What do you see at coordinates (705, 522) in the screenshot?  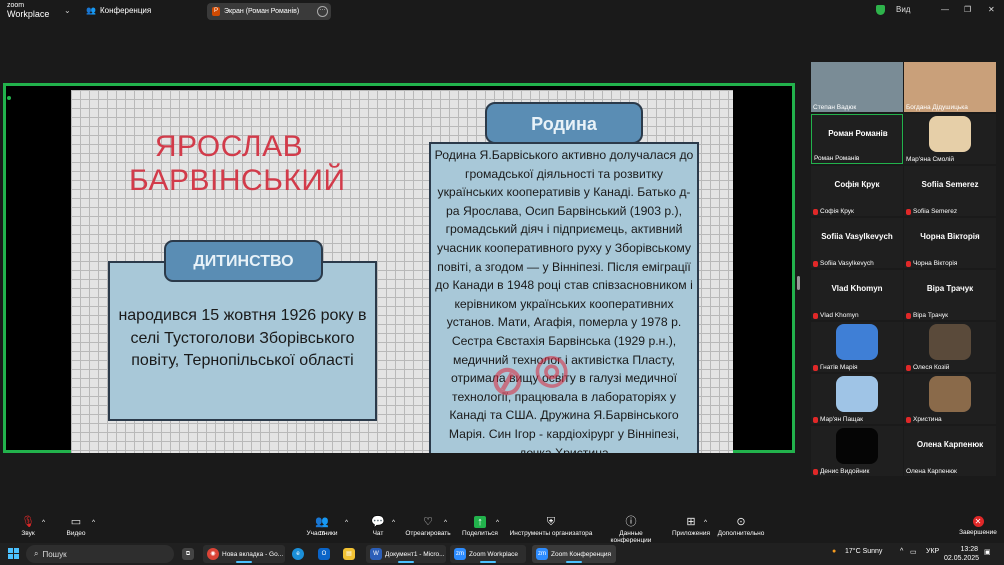 I see `apps-caret-icon: ^` at bounding box center [705, 522].